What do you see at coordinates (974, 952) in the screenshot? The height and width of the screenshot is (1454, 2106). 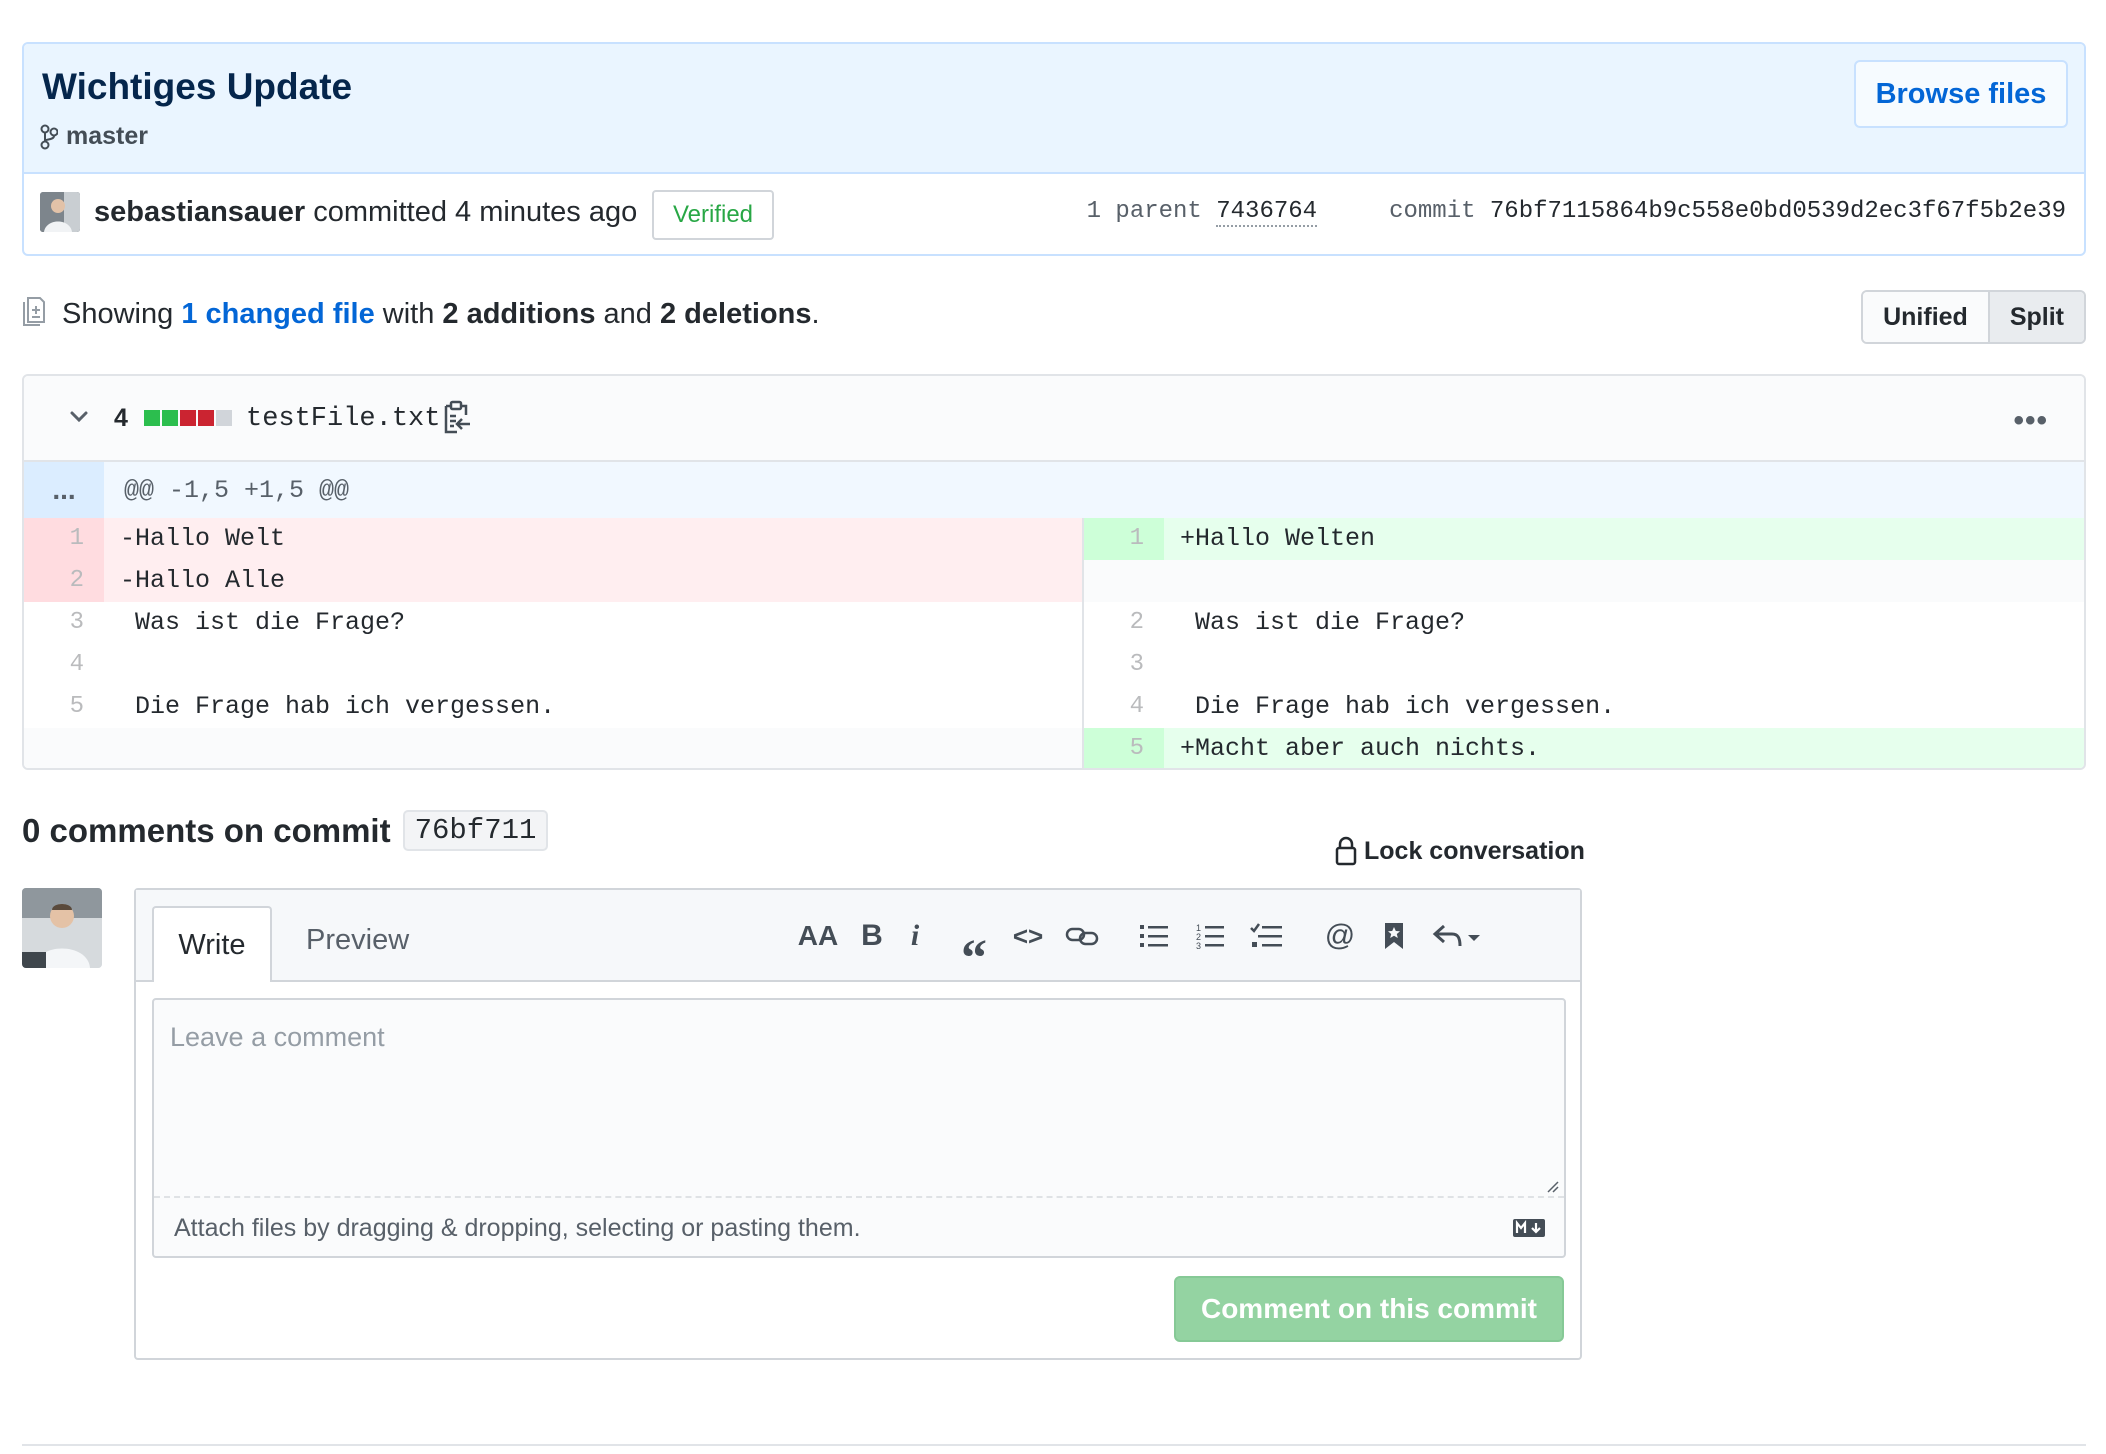 I see `quote-icon: “` at bounding box center [974, 952].